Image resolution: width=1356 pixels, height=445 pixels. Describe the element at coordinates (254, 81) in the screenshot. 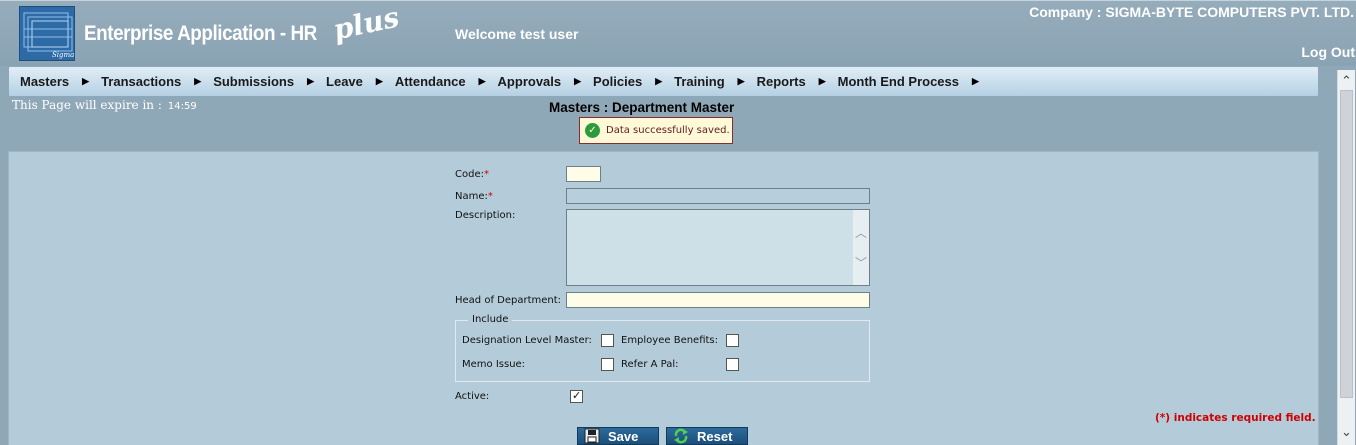

I see `menu-label: Submissions` at that location.